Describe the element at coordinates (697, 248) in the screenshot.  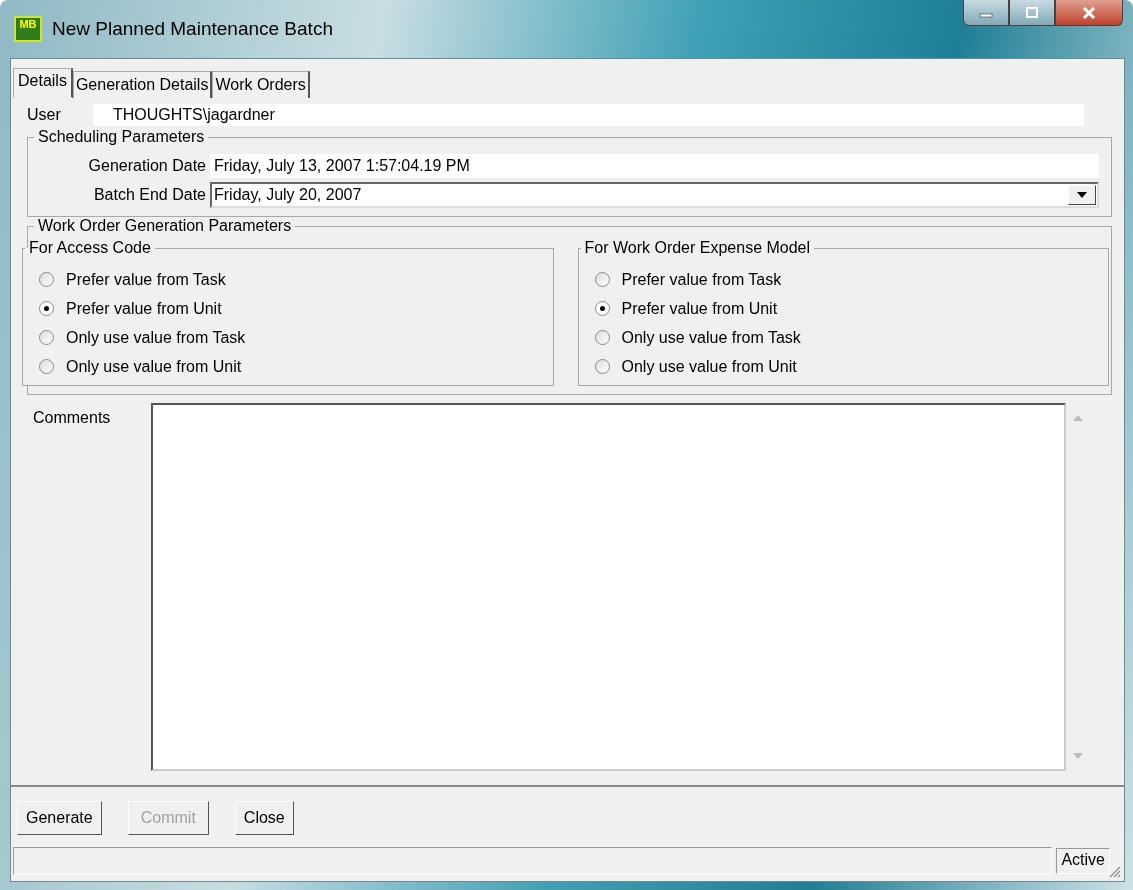
I see `group-title: For Work Order Expense Model` at that location.